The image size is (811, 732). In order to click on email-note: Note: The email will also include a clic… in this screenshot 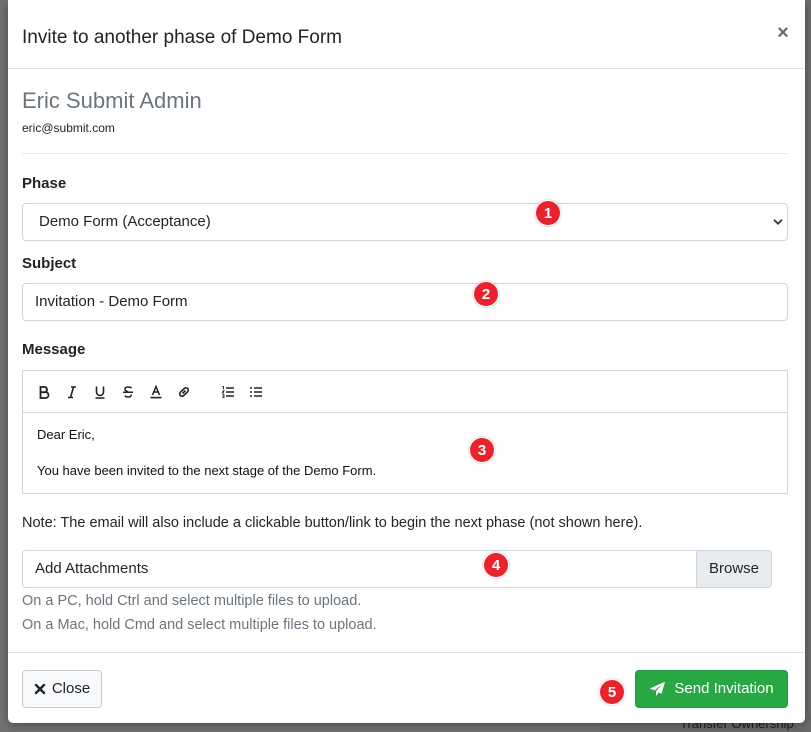, I will do `click(332, 523)`.